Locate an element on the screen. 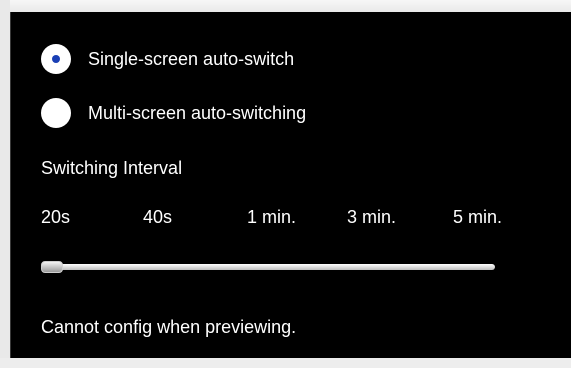 Image resolution: width=571 pixels, height=368 pixels. radio-single-screen-auto-switch: Single-screen auto-switch is located at coordinates (167, 59).